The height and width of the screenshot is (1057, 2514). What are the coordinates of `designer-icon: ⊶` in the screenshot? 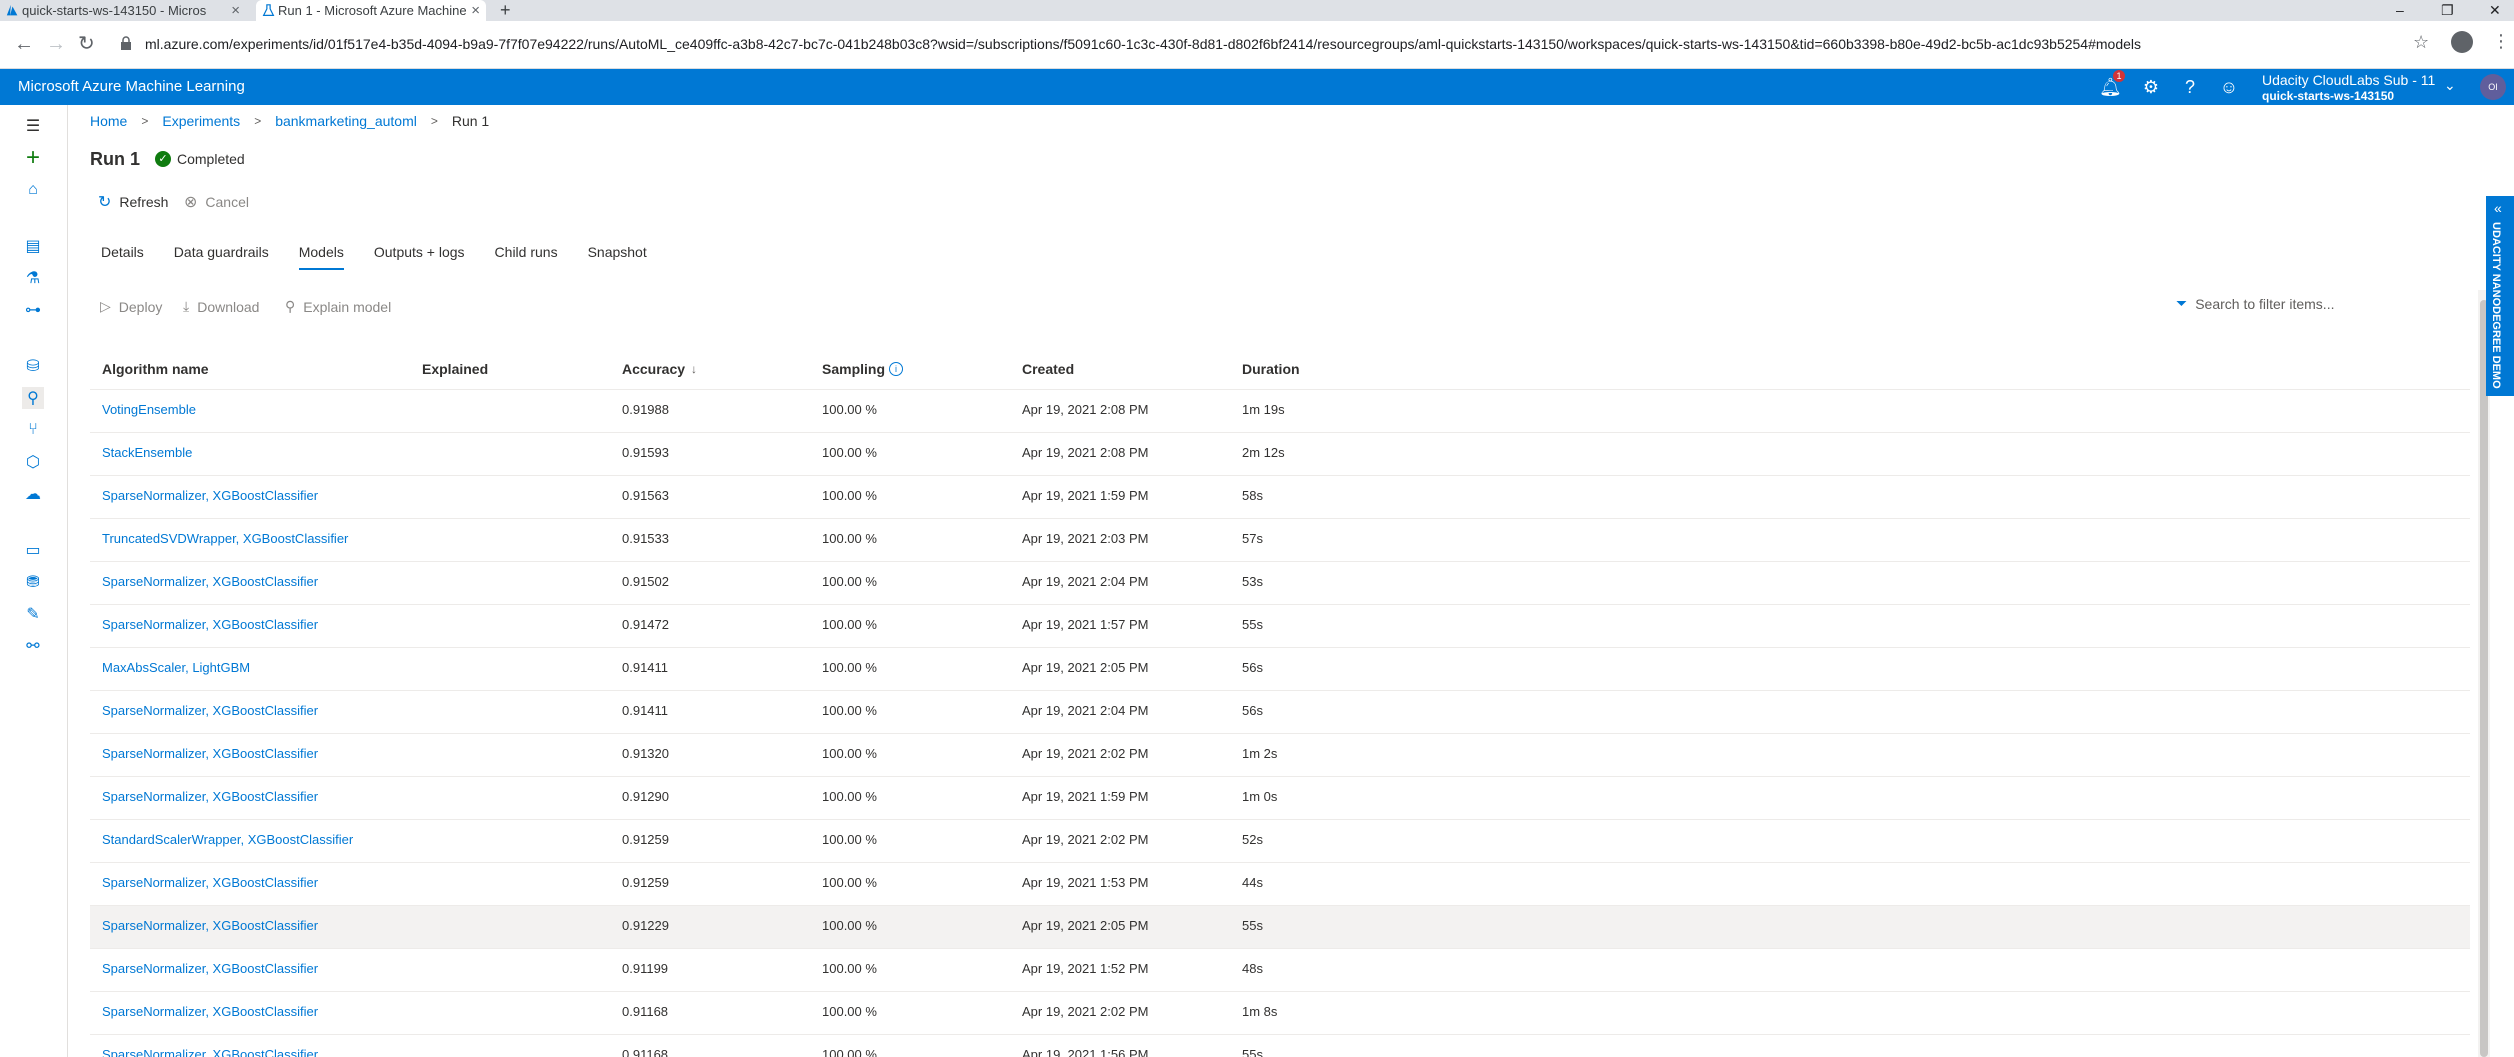 It's located at (33, 310).